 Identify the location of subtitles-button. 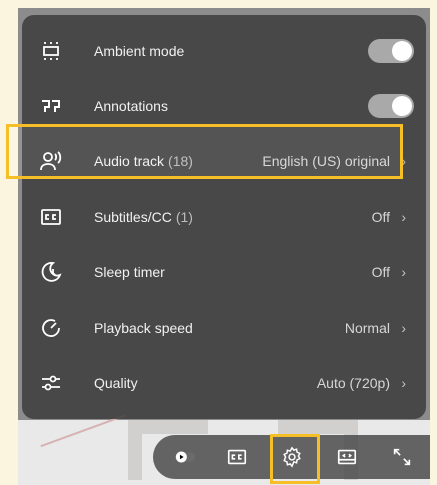
(237, 457).